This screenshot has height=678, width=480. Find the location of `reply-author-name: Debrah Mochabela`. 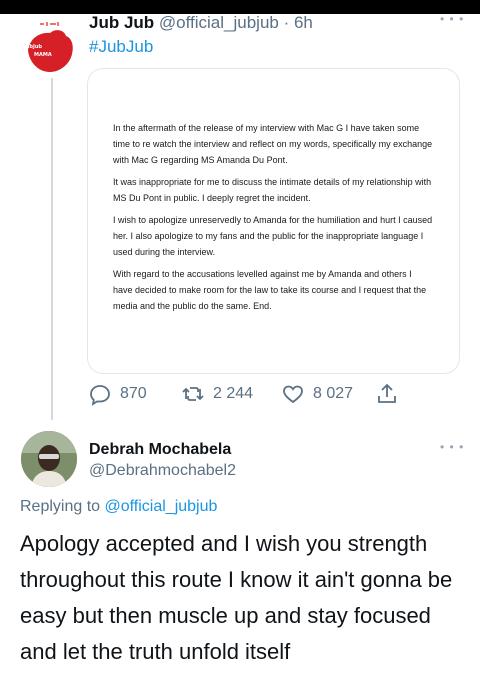

reply-author-name: Debrah Mochabela is located at coordinates (160, 450).